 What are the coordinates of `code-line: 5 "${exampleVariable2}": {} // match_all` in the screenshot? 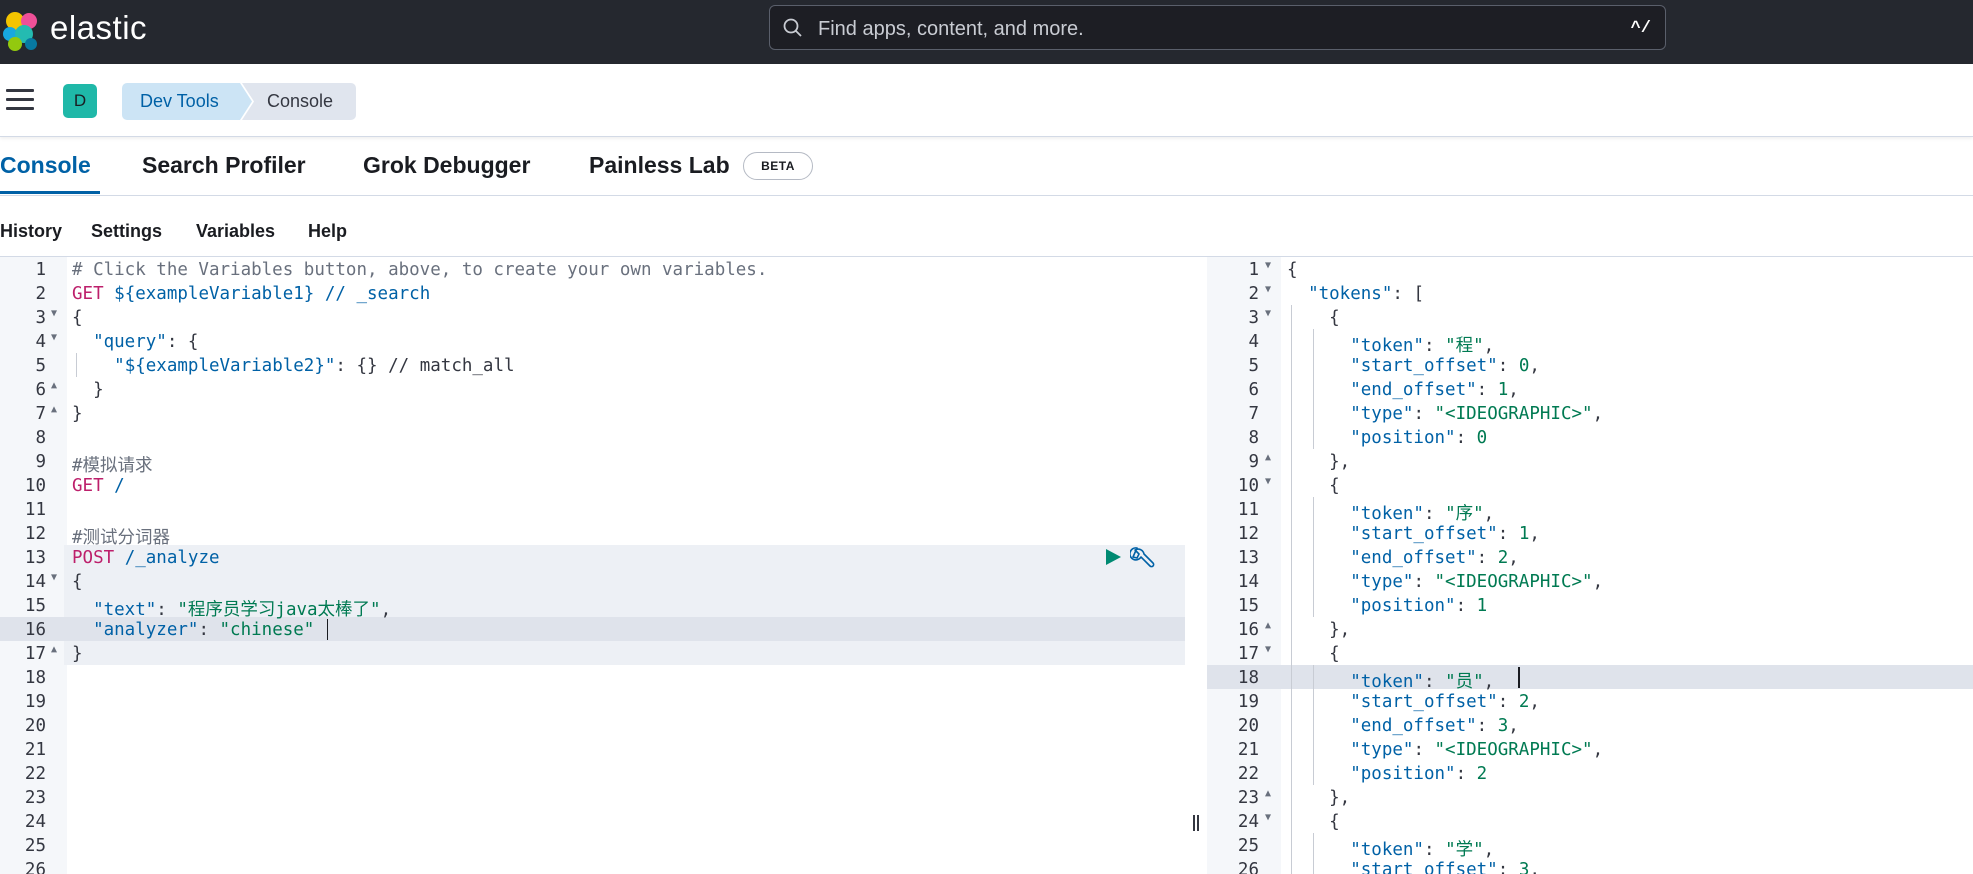 It's located at (592, 365).